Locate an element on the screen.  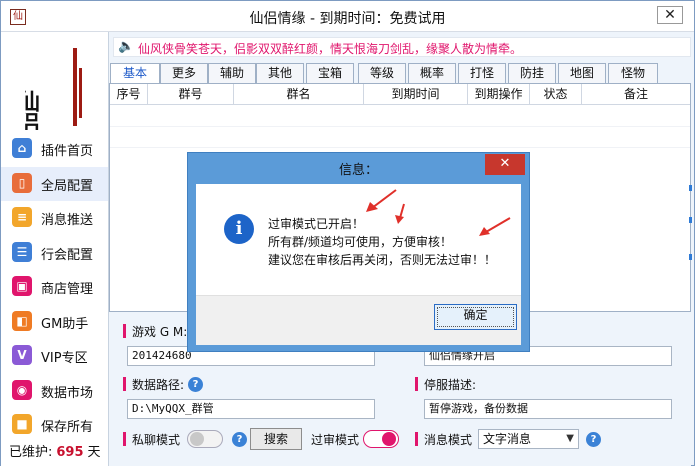
sidebar-item-label: 商店管理 is located at coordinates (67, 289).